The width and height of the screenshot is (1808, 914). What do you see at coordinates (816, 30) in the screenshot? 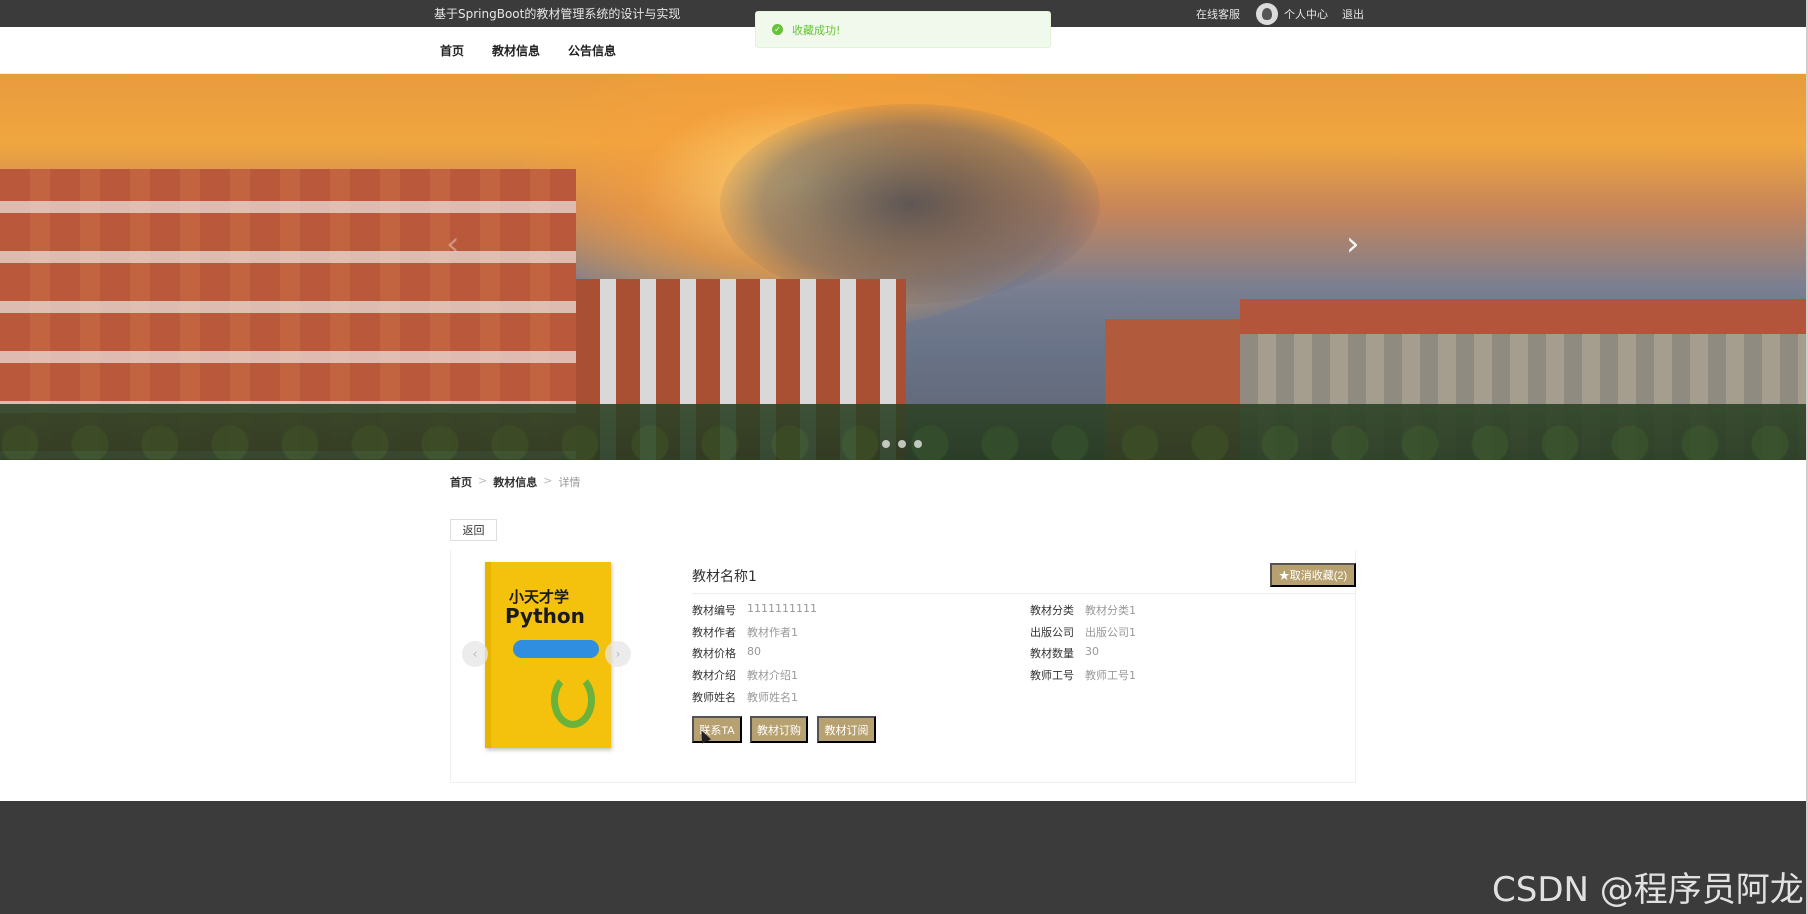
I see `toast-message: 收藏成功!` at bounding box center [816, 30].